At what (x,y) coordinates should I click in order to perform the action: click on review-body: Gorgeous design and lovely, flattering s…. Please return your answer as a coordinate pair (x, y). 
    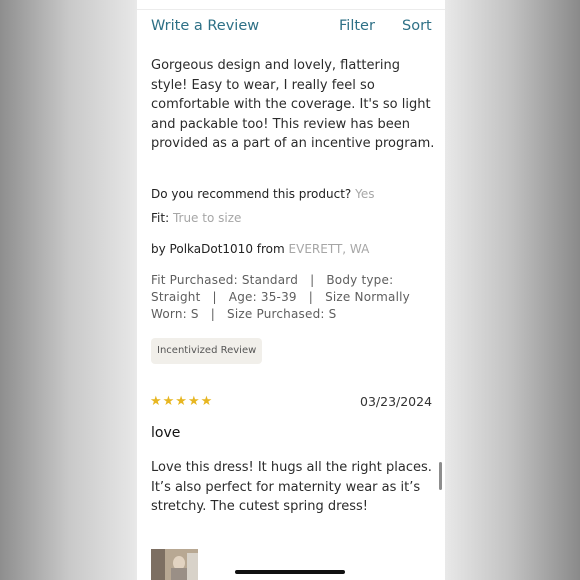
    Looking at the image, I should click on (293, 104).